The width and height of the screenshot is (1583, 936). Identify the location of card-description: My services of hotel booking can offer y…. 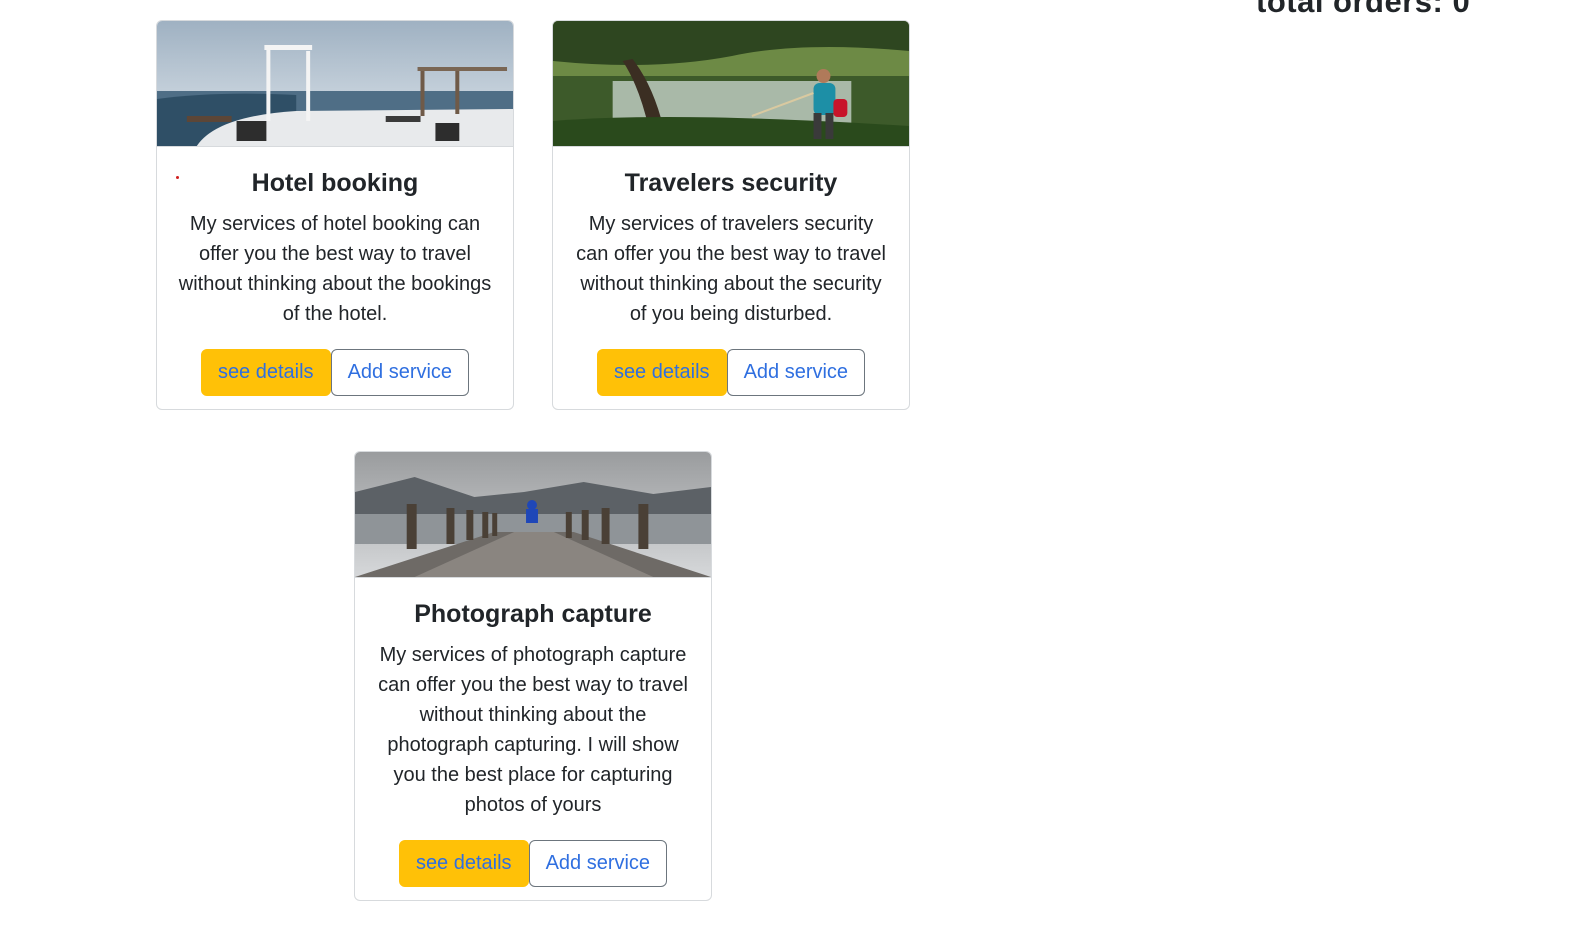
(335, 269).